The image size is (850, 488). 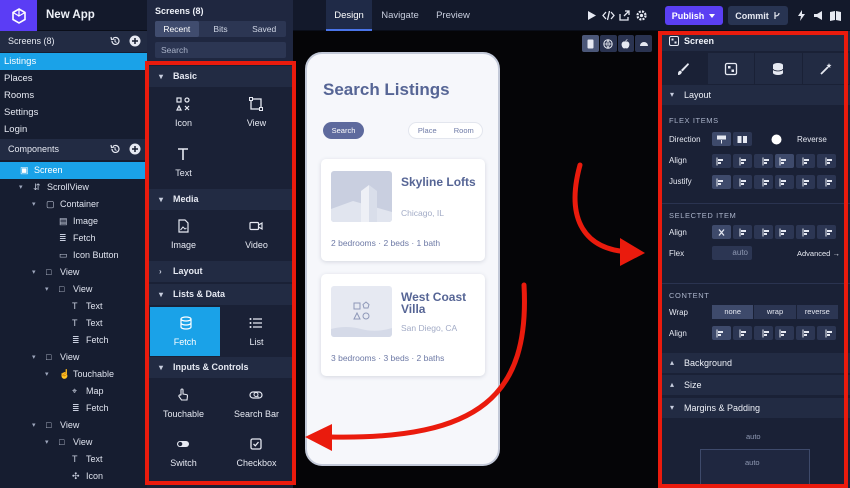 I want to click on tab-config, so click(x=731, y=68).